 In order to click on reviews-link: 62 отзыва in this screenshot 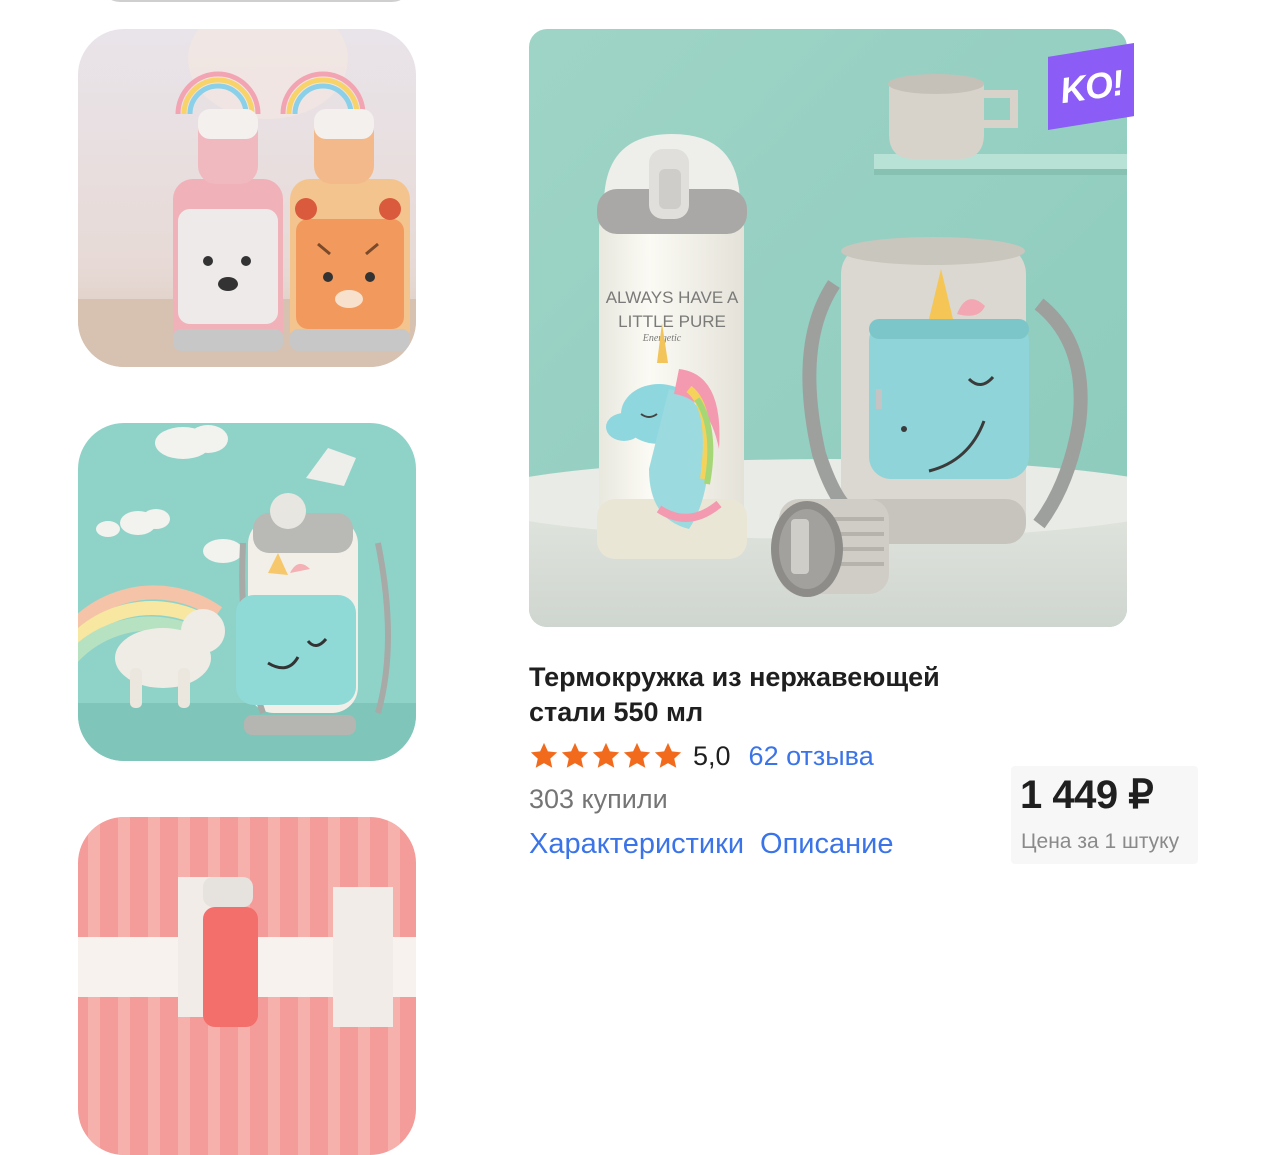, I will do `click(811, 756)`.